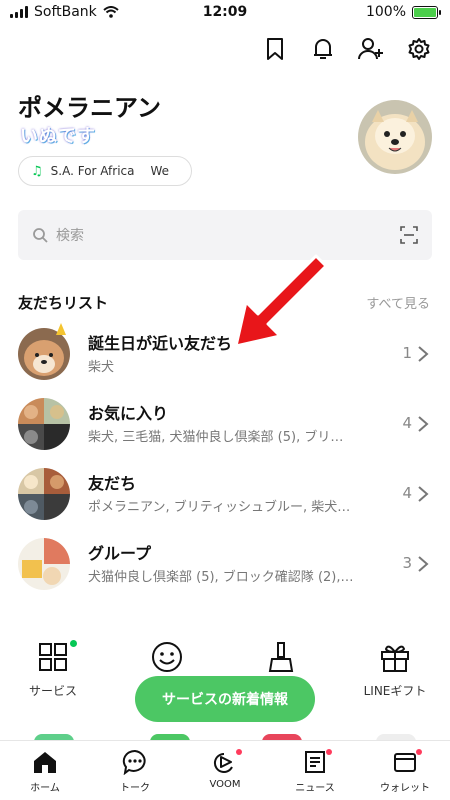 This screenshot has height=800, width=450. Describe the element at coordinates (167, 657) in the screenshot. I see `smiley-icon` at that location.